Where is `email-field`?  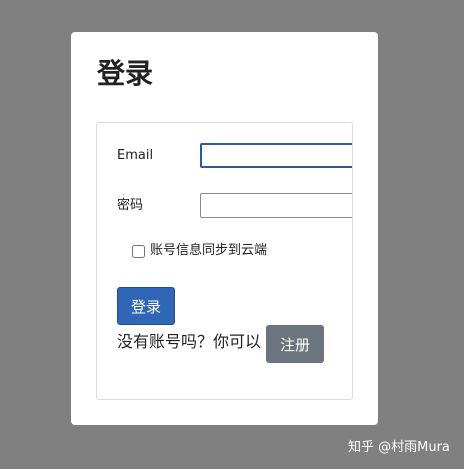 email-field is located at coordinates (276, 155).